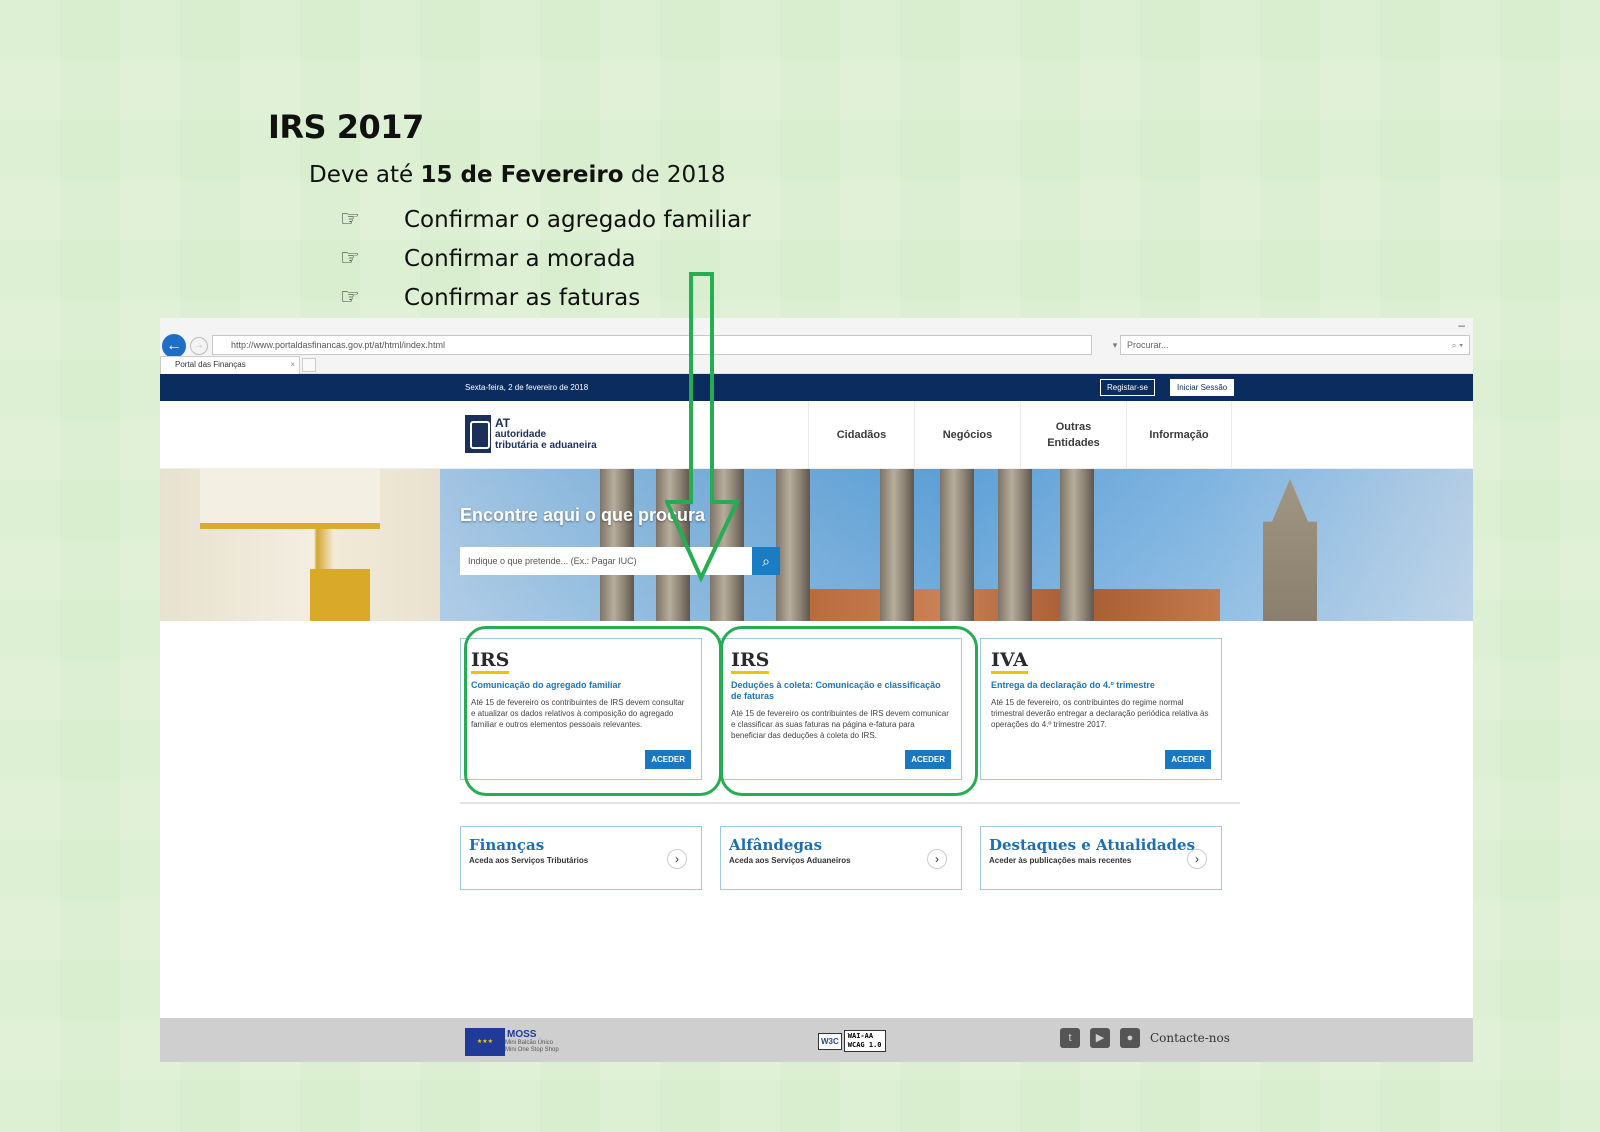  Describe the element at coordinates (850, 803) in the screenshot. I see `divider` at that location.